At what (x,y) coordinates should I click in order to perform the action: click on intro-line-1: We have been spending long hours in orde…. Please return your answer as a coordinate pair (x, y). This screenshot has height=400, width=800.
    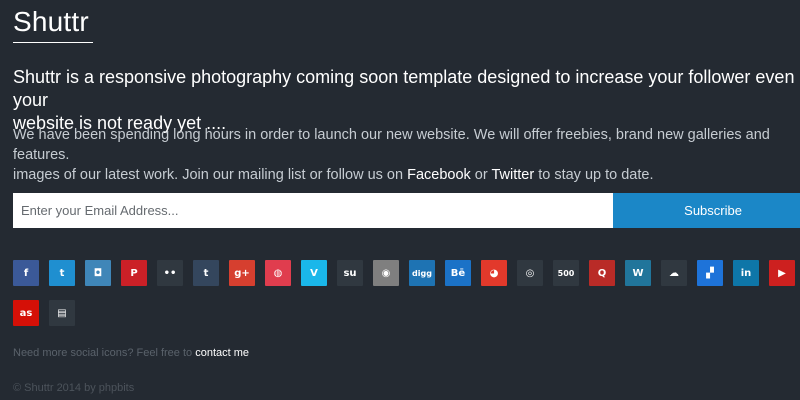
    Looking at the image, I should click on (391, 145).